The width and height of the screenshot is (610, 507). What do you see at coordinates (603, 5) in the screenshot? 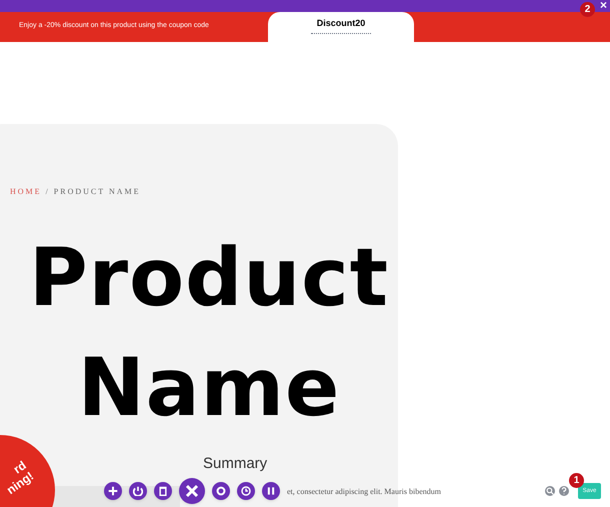
I see `close-button: ×` at bounding box center [603, 5].